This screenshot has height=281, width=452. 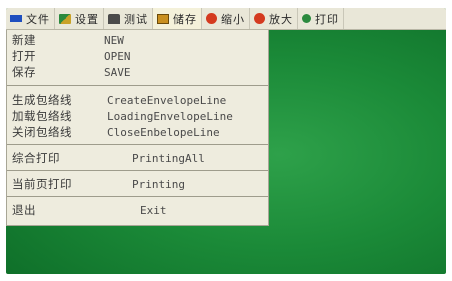 What do you see at coordinates (136, 19) in the screenshot?
I see `menu-test-label: 测试` at bounding box center [136, 19].